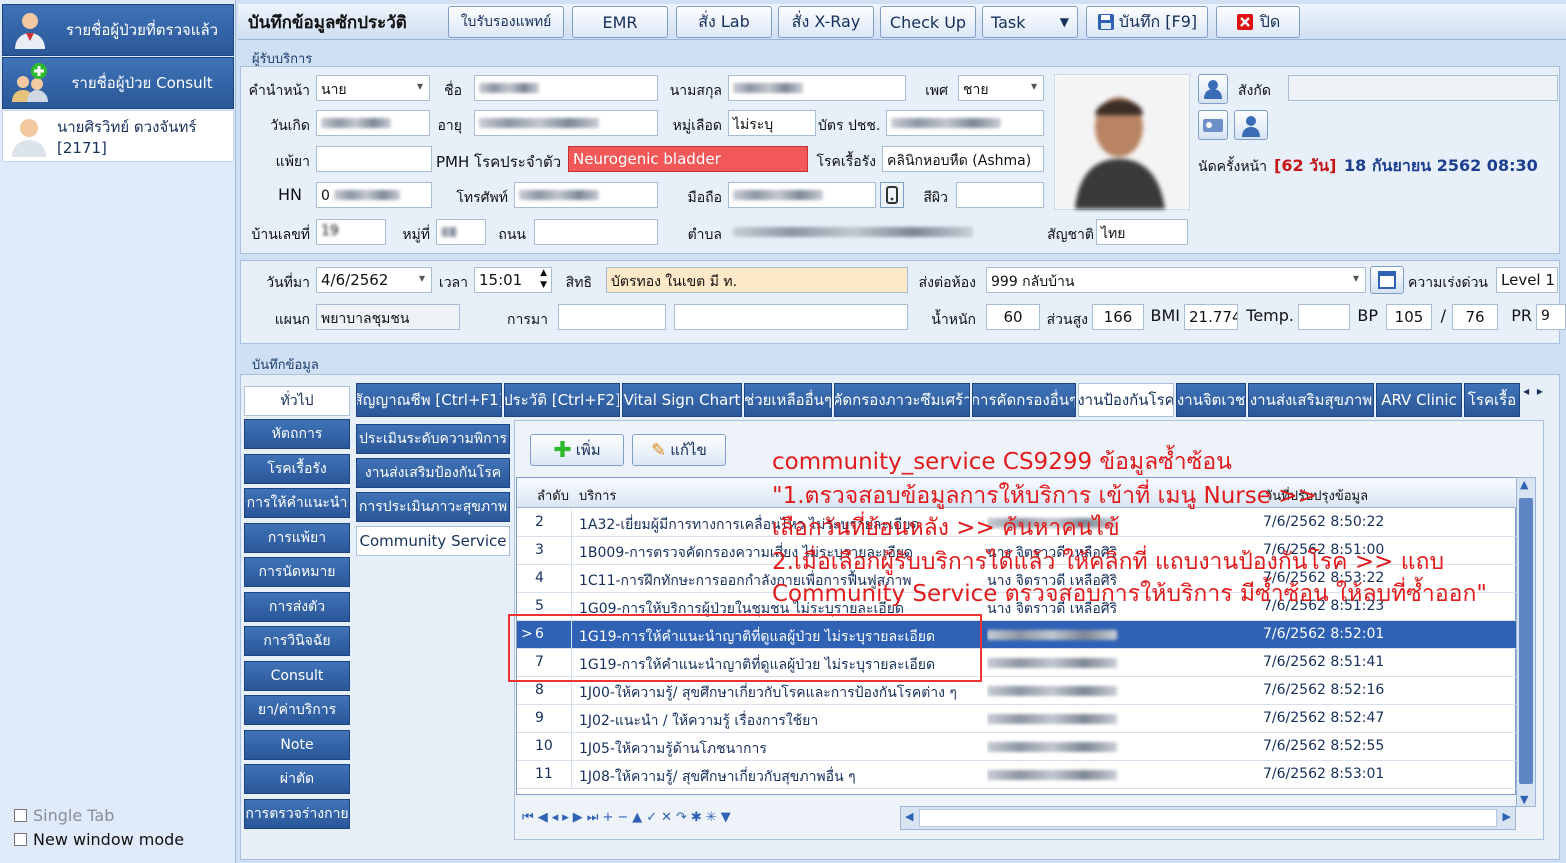  Describe the element at coordinates (892, 195) in the screenshot. I see `mobile-lookup-button` at that location.